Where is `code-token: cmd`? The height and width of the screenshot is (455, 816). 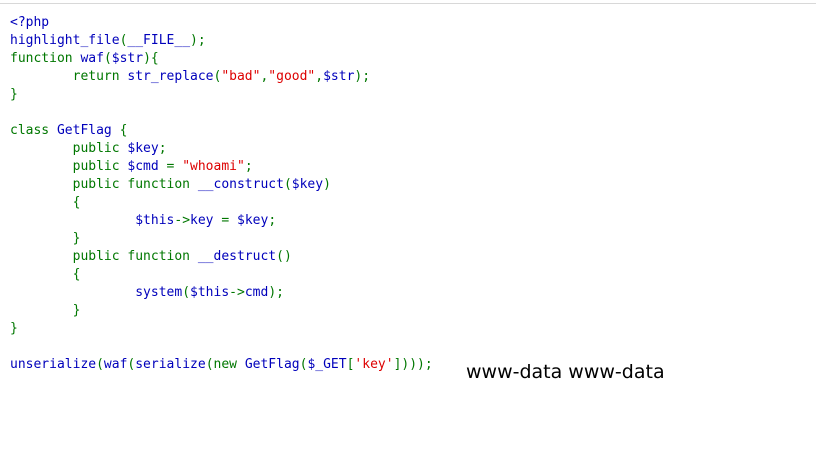
code-token: cmd is located at coordinates (256, 292).